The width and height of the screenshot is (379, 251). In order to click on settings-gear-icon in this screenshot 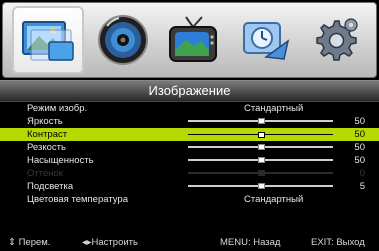, I will do `click(336, 39)`.